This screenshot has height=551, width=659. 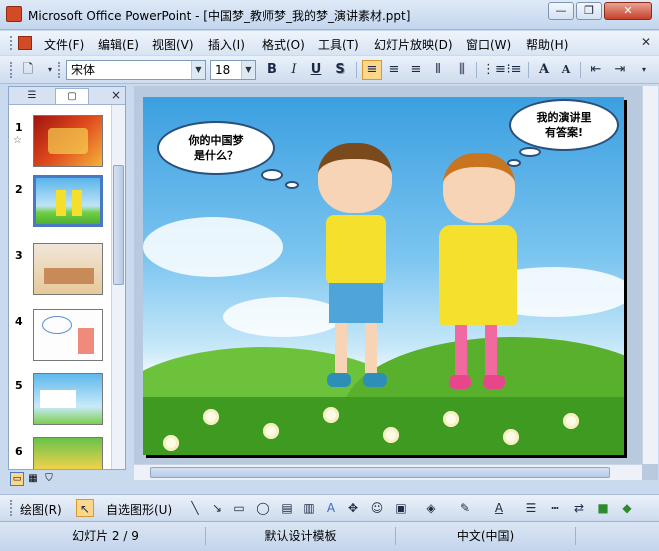 I want to click on line-tool-icon: ╲, so click(x=195, y=508).